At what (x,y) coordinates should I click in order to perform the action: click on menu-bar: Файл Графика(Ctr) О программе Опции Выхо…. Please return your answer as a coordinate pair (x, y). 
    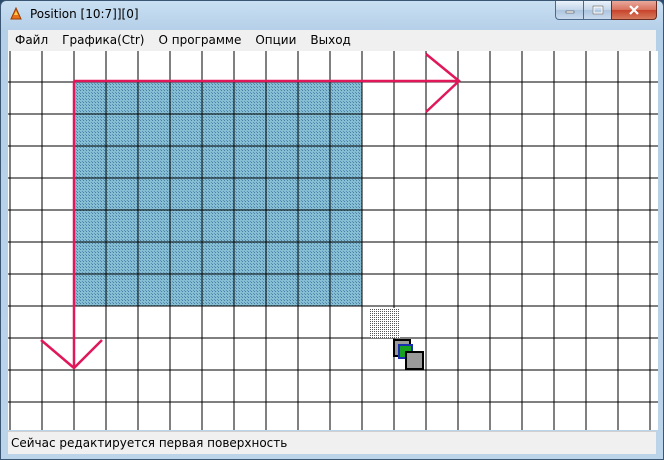
    Looking at the image, I should click on (332, 41).